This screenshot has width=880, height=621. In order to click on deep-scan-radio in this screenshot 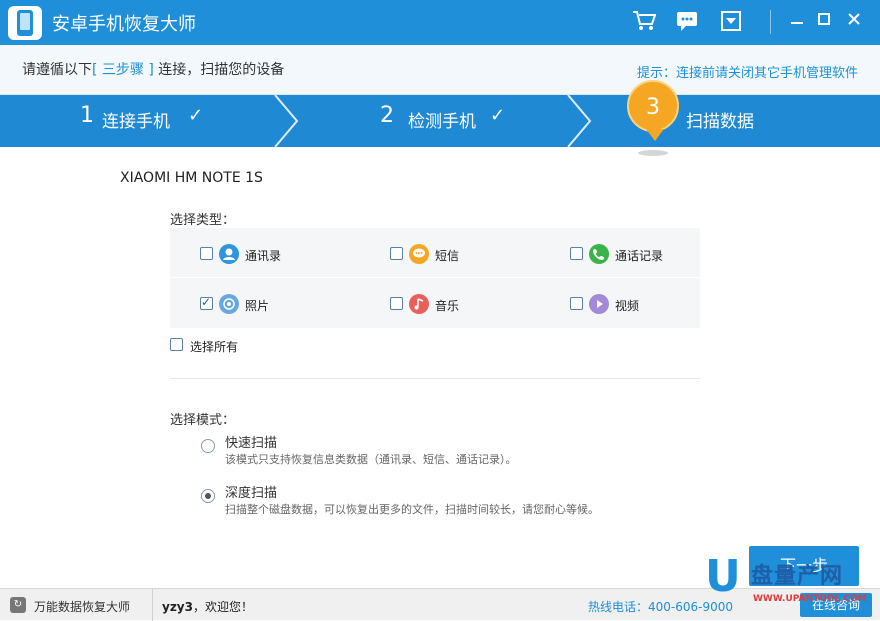, I will do `click(208, 496)`.